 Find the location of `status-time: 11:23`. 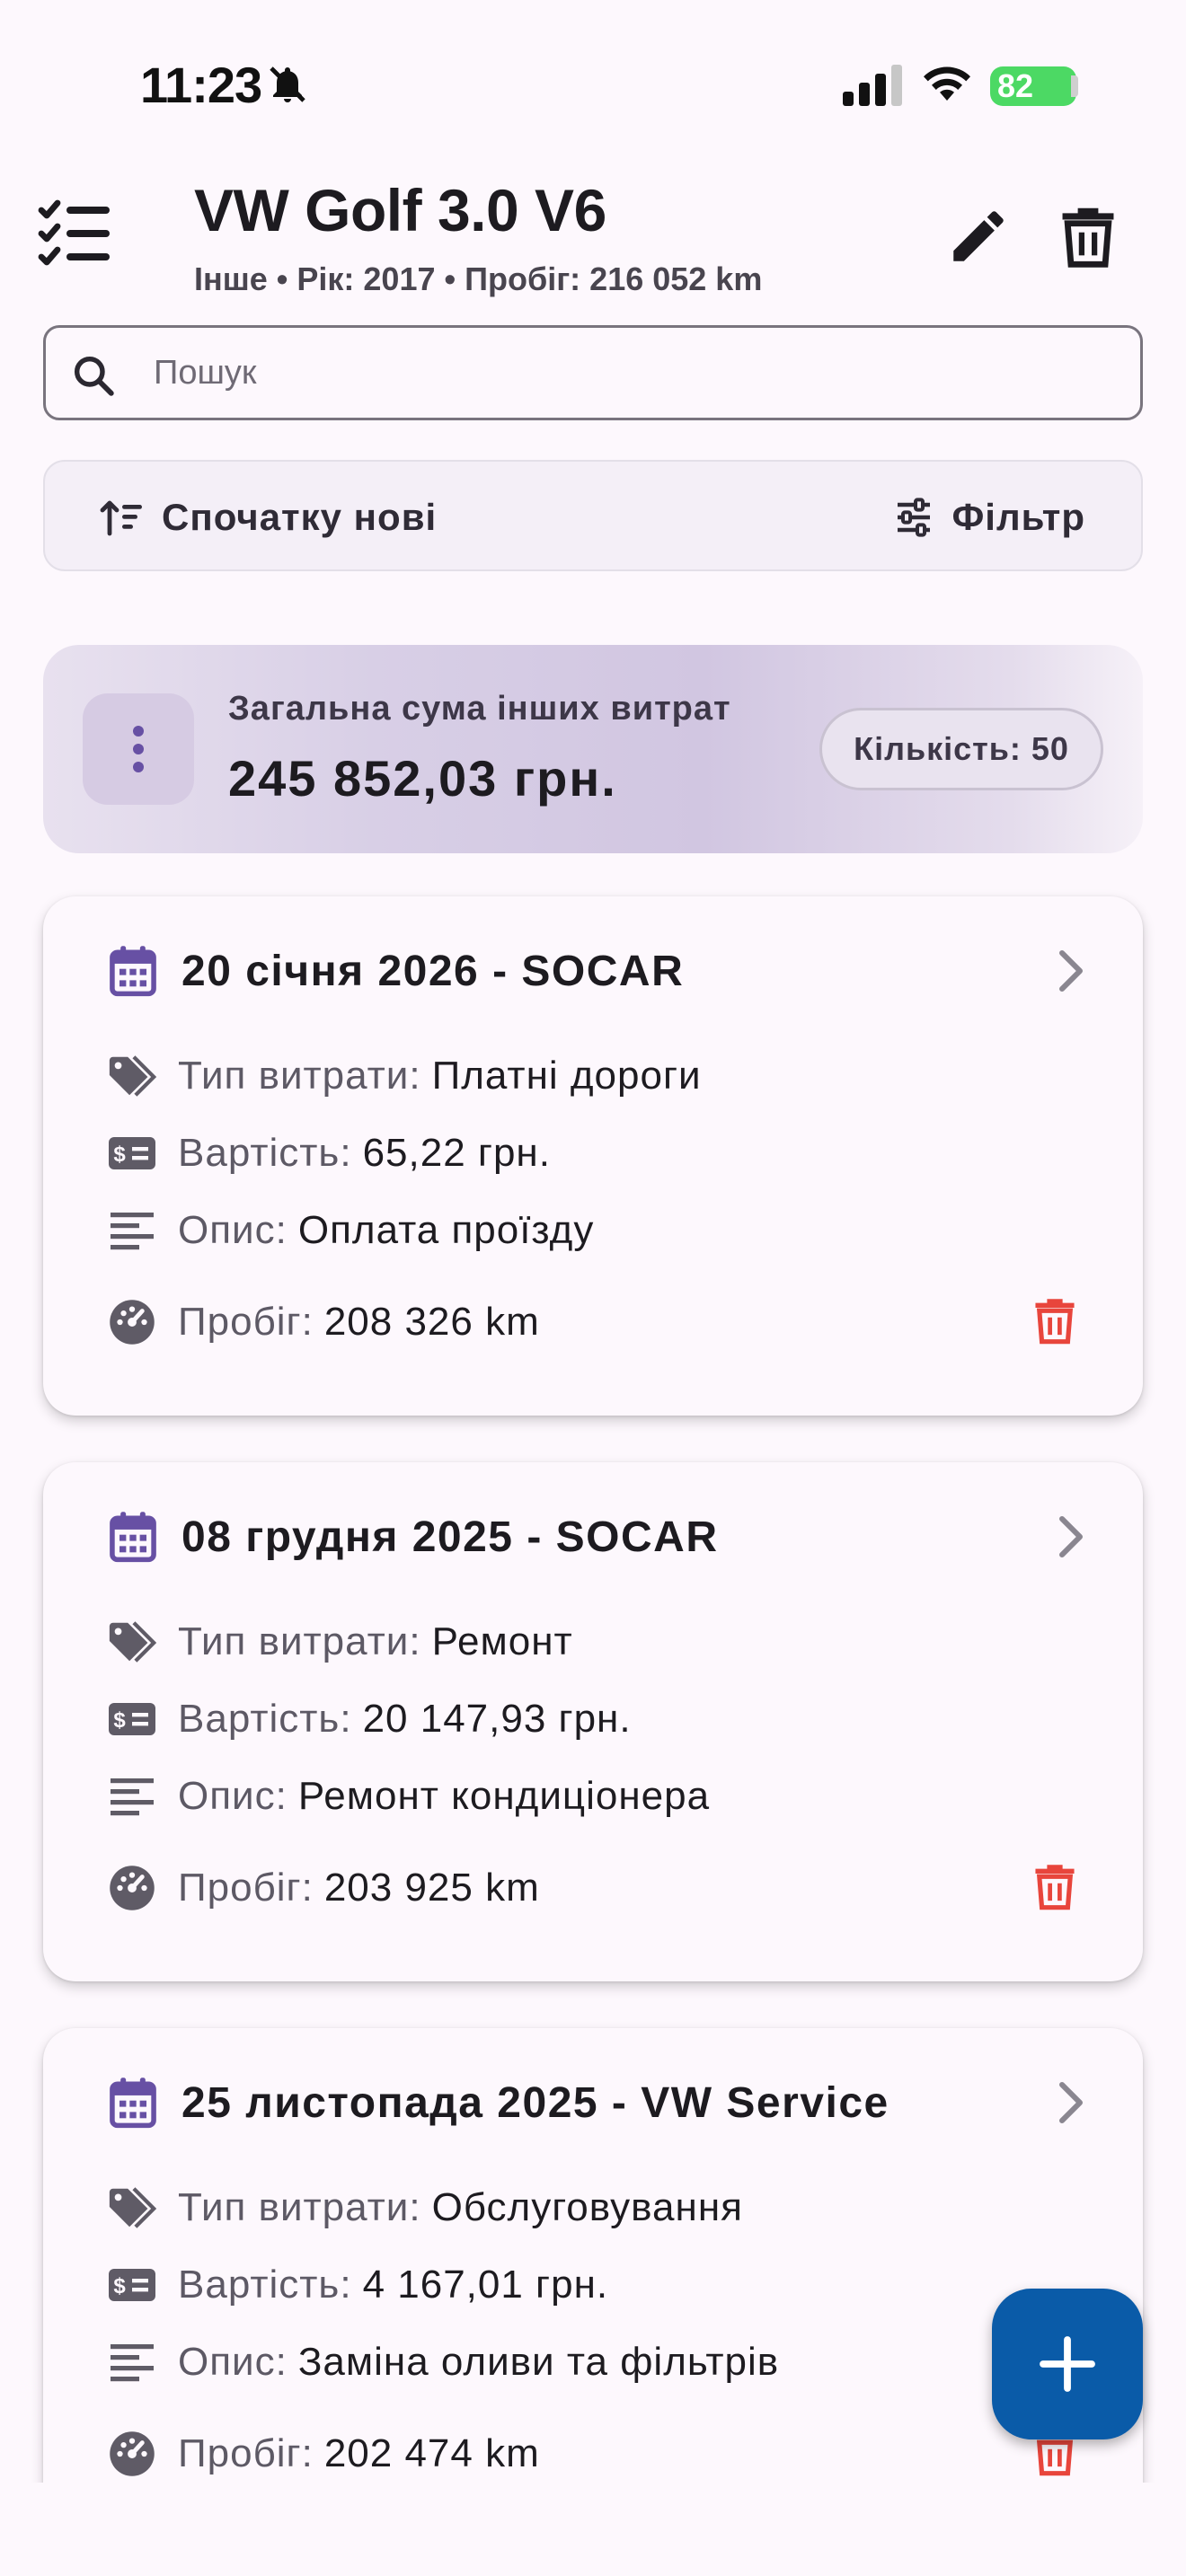

status-time: 11:23 is located at coordinates (201, 85).